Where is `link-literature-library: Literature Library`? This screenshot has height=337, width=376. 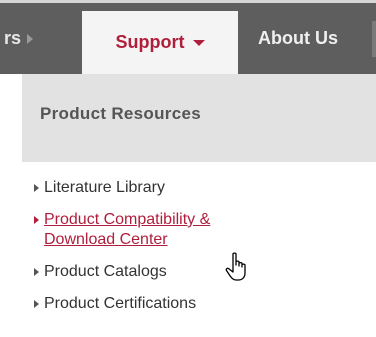
link-literature-library: Literature Library is located at coordinates (199, 188).